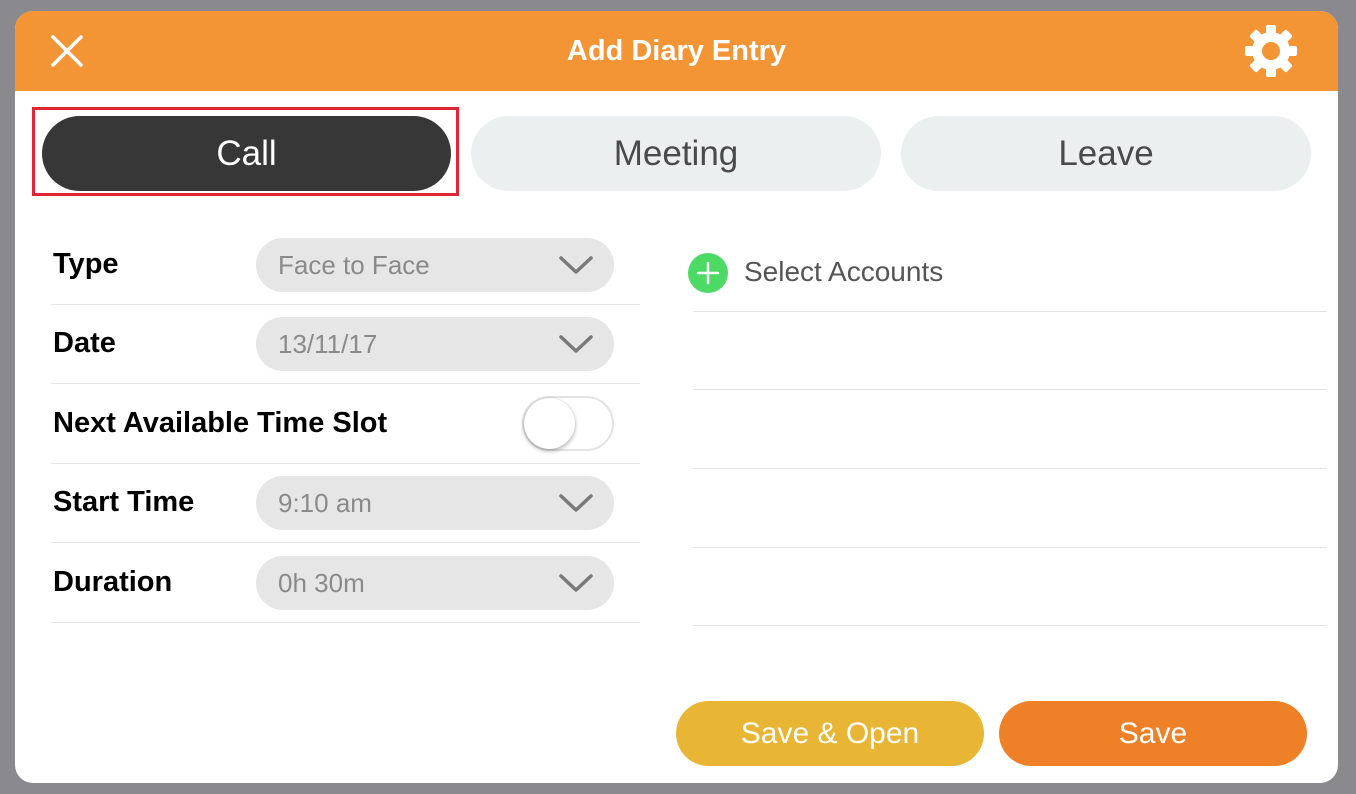 The width and height of the screenshot is (1356, 794). I want to click on duration-row: Duration 0h 30m, so click(345, 583).